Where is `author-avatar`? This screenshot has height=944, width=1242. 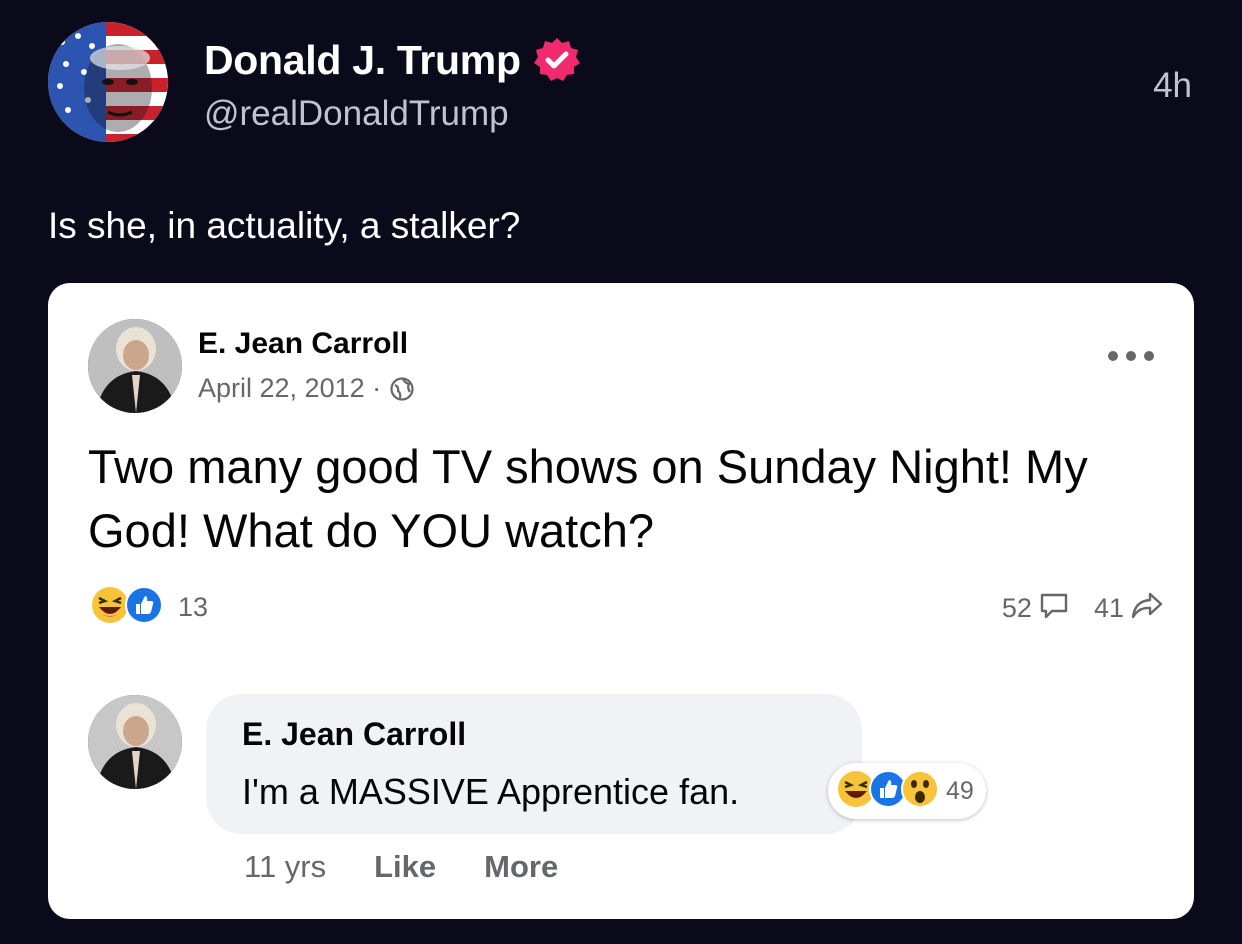 author-avatar is located at coordinates (108, 82).